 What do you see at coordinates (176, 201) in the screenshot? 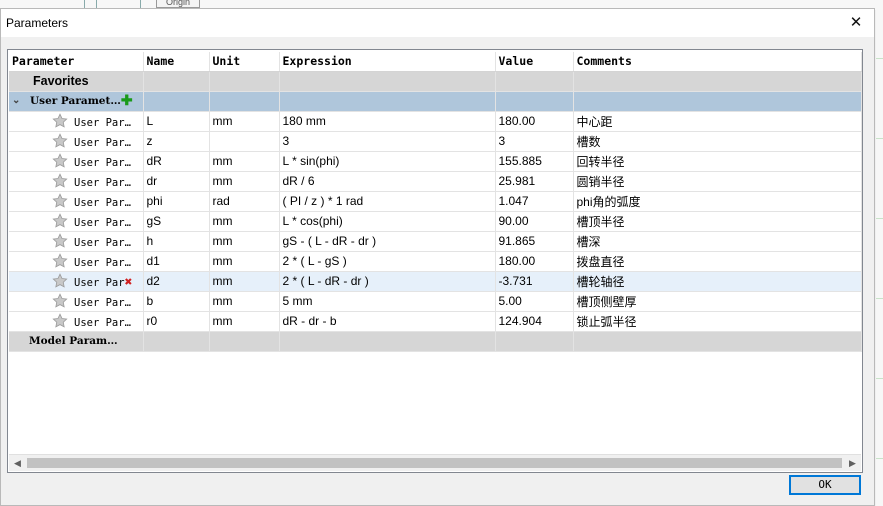
I see `param-name: phi` at bounding box center [176, 201].